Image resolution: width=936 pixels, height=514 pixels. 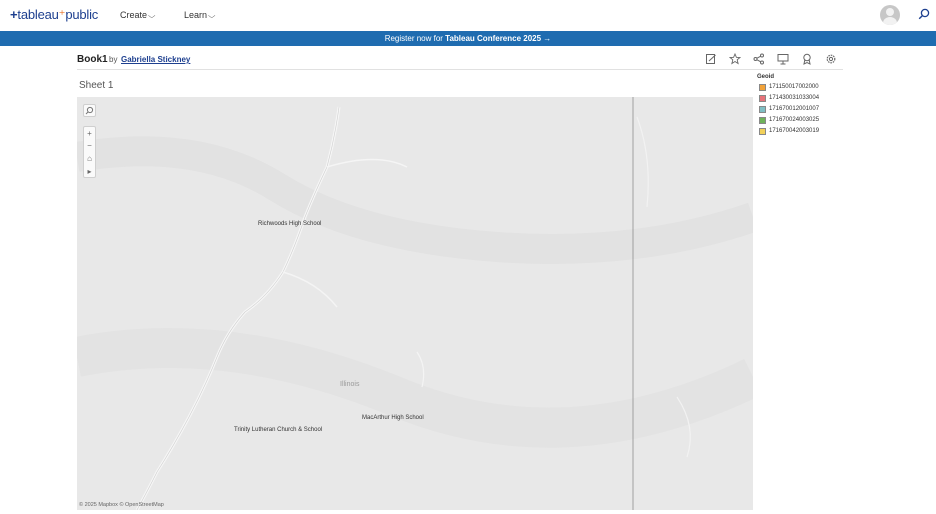 What do you see at coordinates (393, 418) in the screenshot?
I see `map-place-label: MacArthur High School` at bounding box center [393, 418].